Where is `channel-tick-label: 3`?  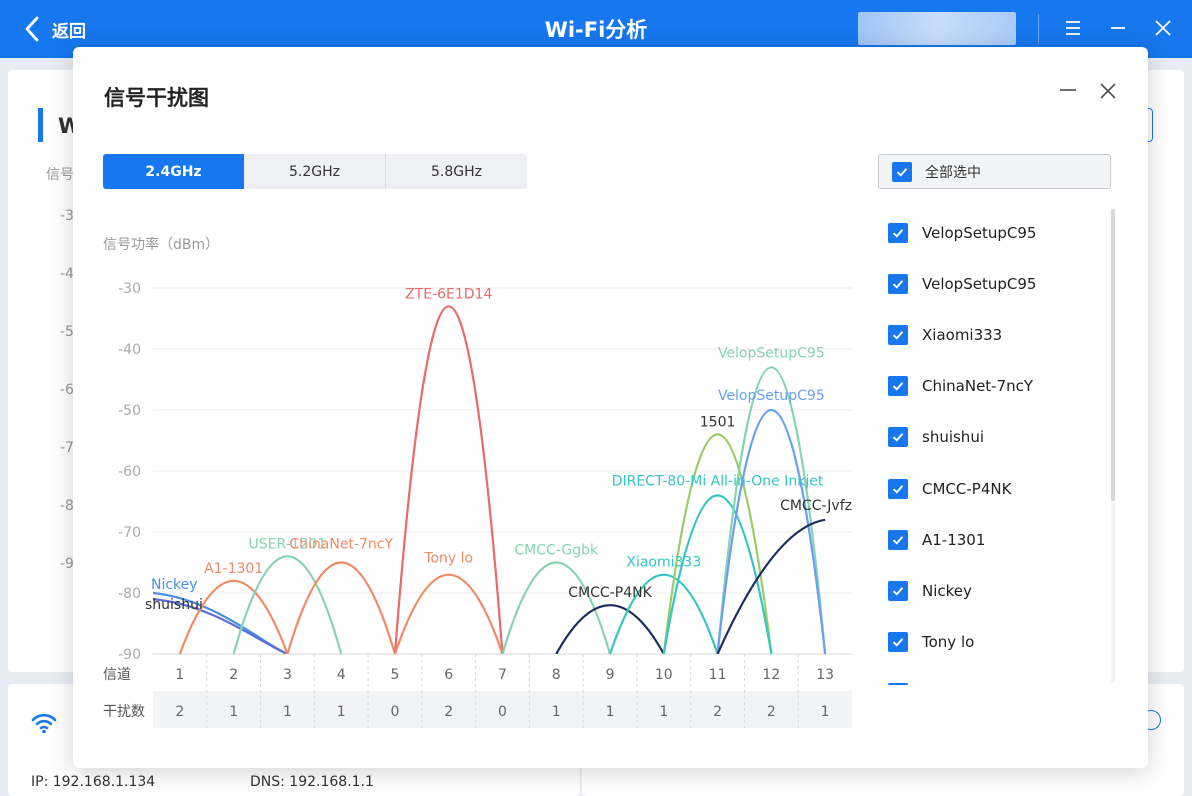
channel-tick-label: 3 is located at coordinates (287, 675).